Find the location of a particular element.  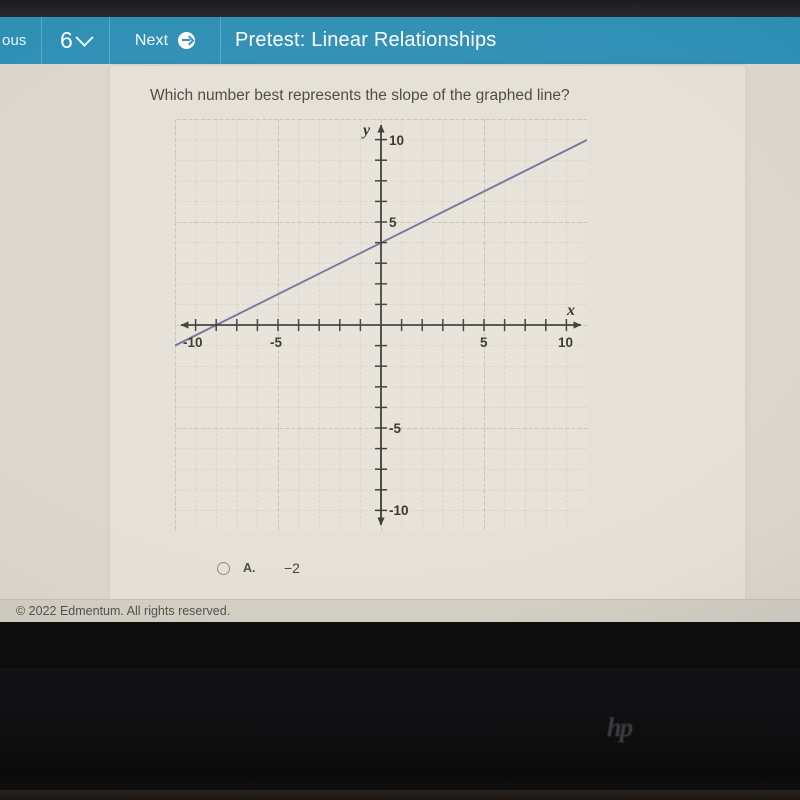

option-value-a: −2 is located at coordinates (292, 568).